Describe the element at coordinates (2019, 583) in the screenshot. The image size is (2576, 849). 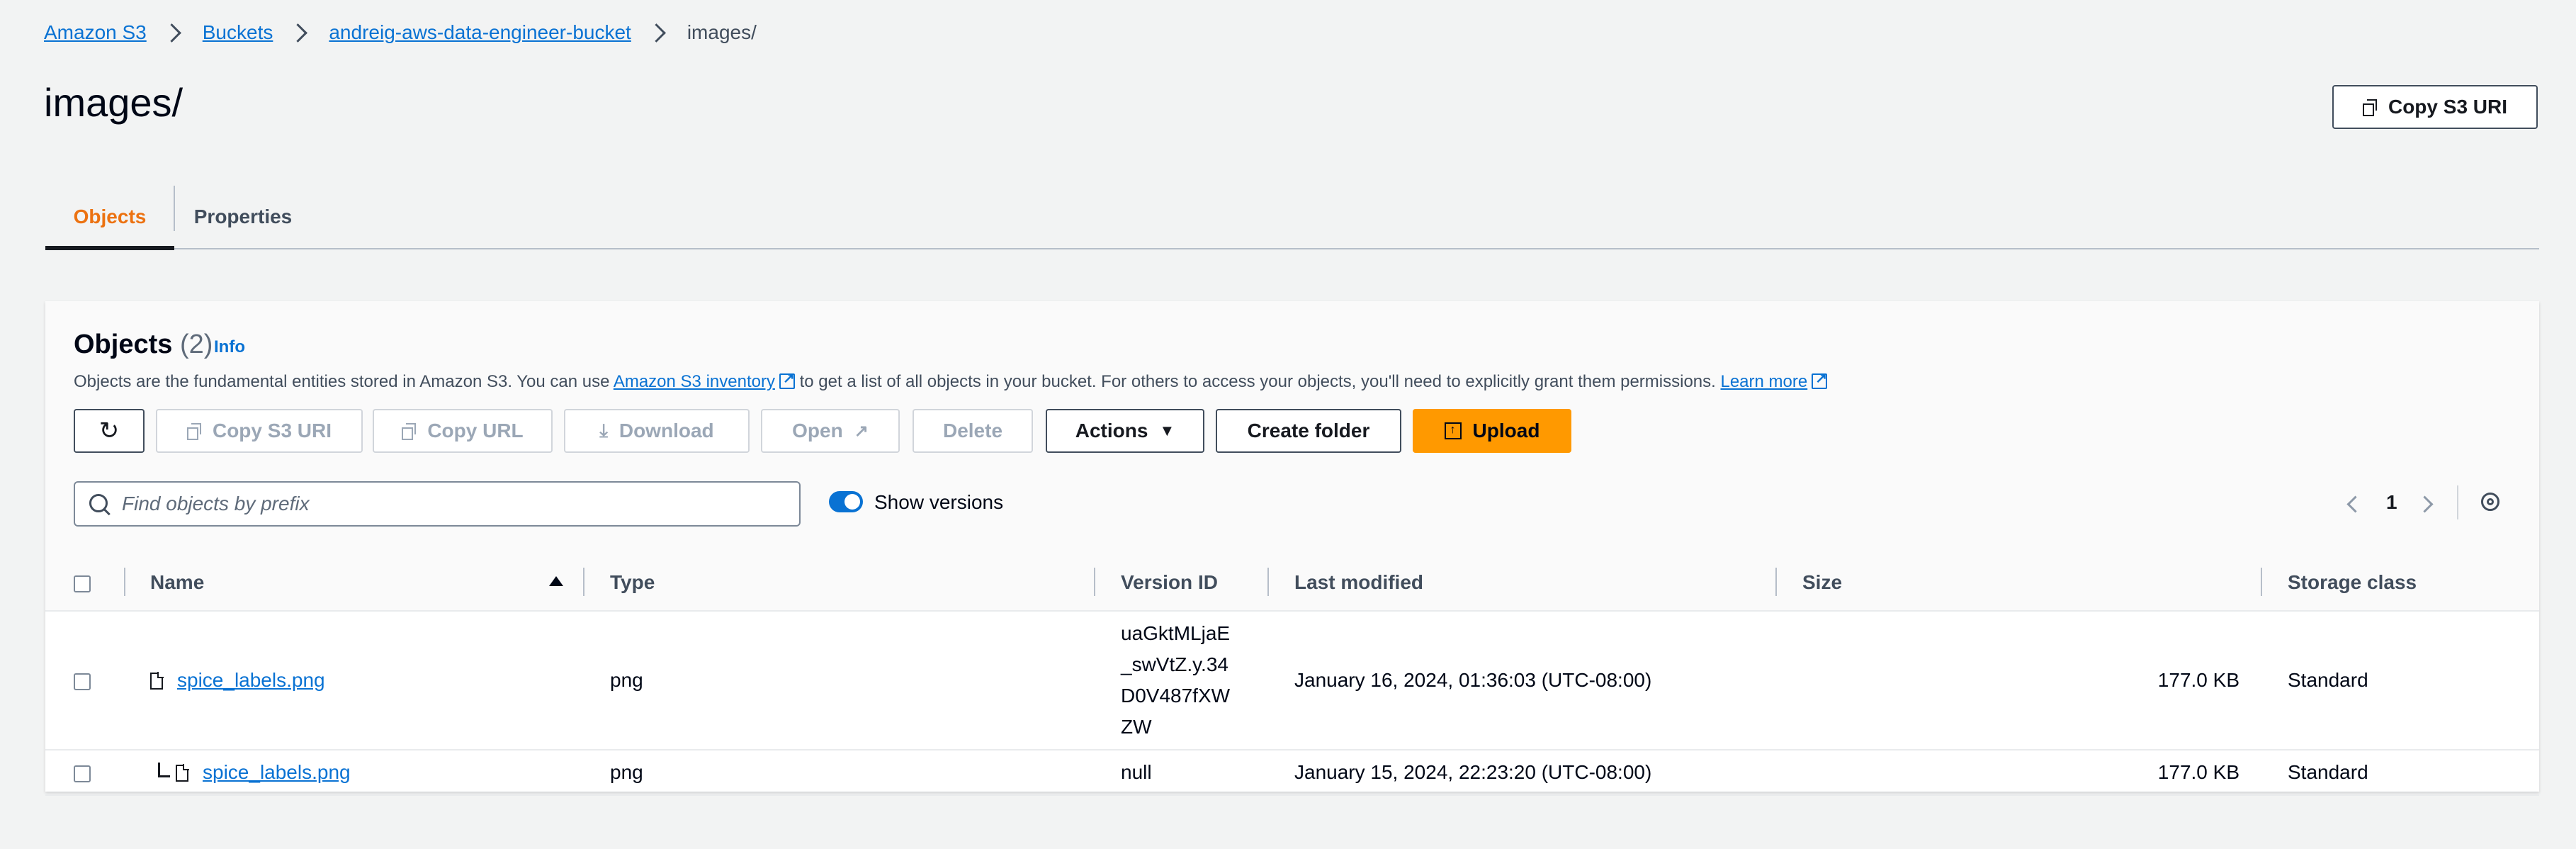
I see `column-header-size: Size` at that location.